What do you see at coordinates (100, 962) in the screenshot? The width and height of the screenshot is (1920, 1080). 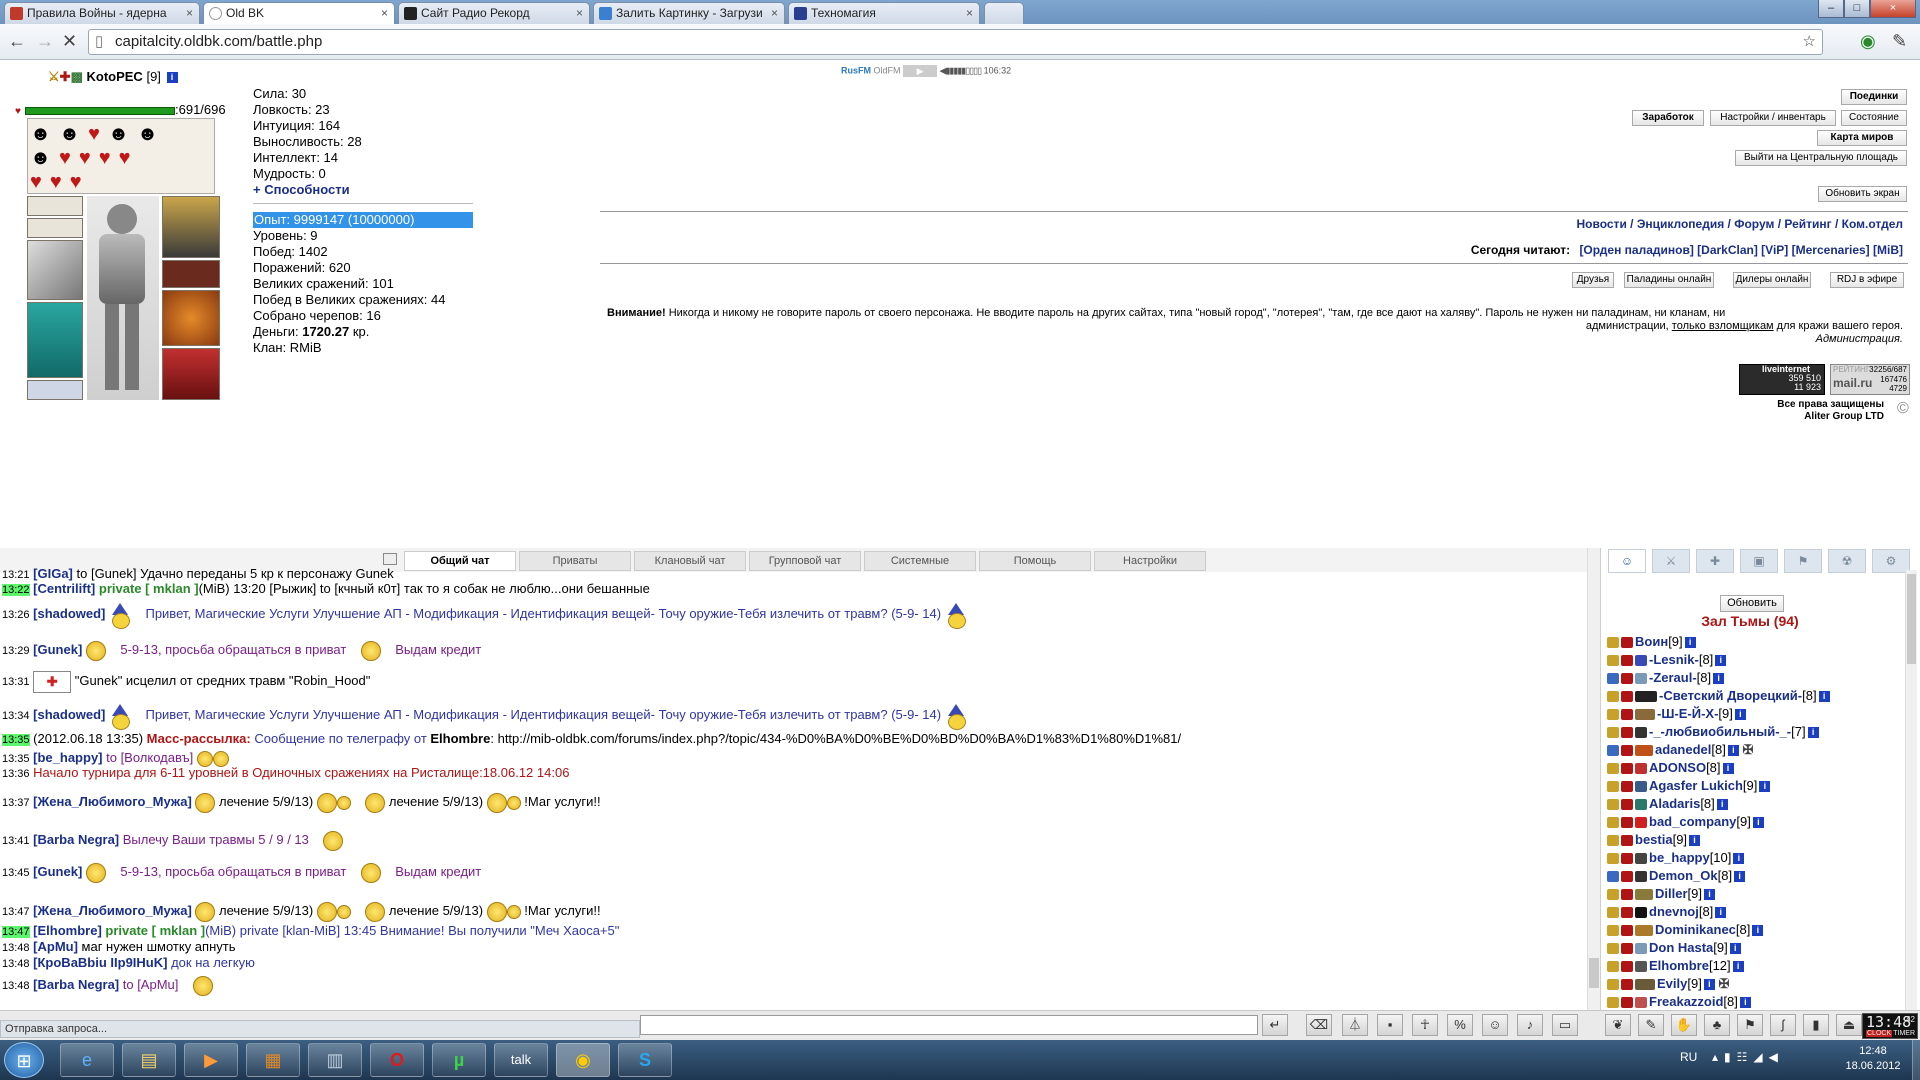 I see `chat-nick: [КроВаВbiu IIp9IHuK]` at bounding box center [100, 962].